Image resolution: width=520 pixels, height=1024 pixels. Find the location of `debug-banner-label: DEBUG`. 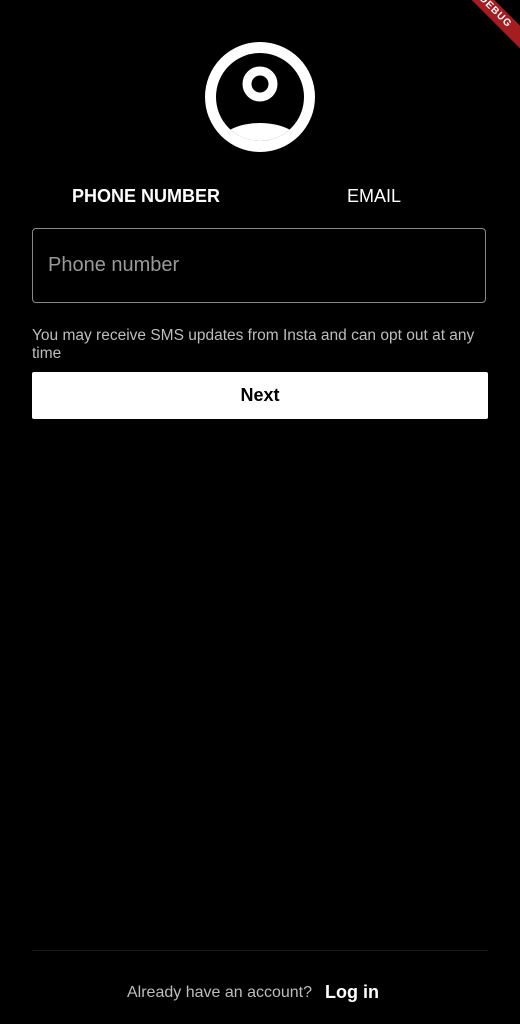

debug-banner-label: DEBUG is located at coordinates (490, 28).